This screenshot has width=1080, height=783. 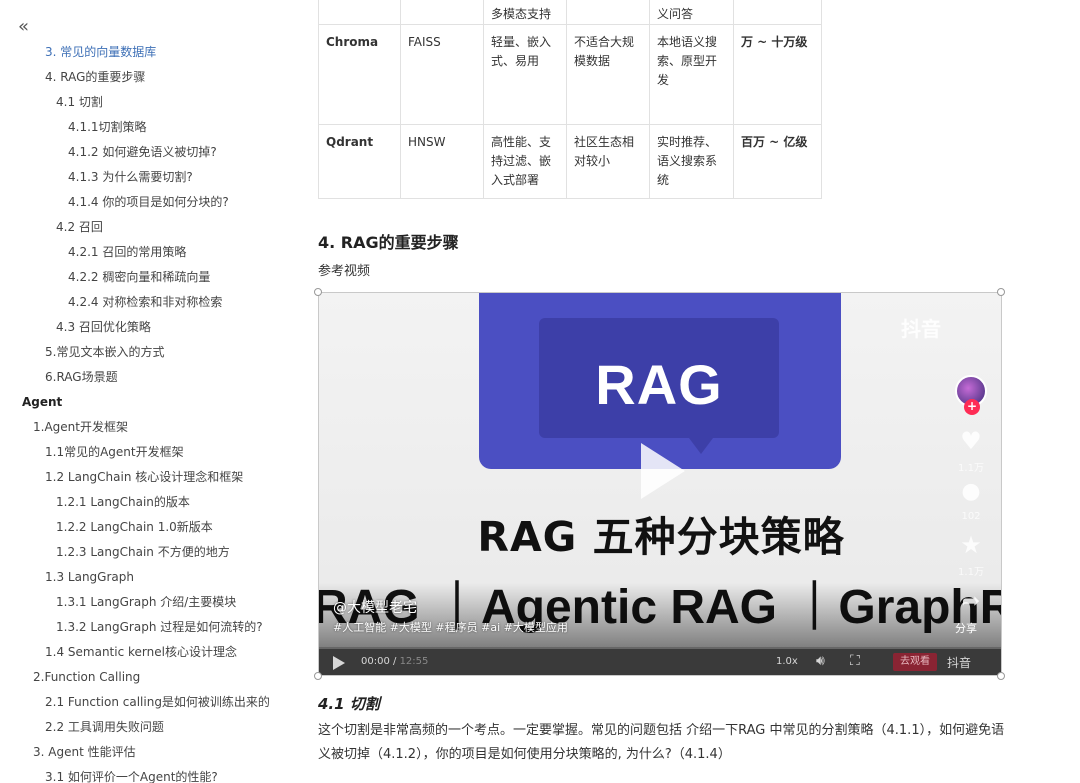 I want to click on toc-item: 4.1.2 如何避免语义被切掉?, so click(x=145, y=152).